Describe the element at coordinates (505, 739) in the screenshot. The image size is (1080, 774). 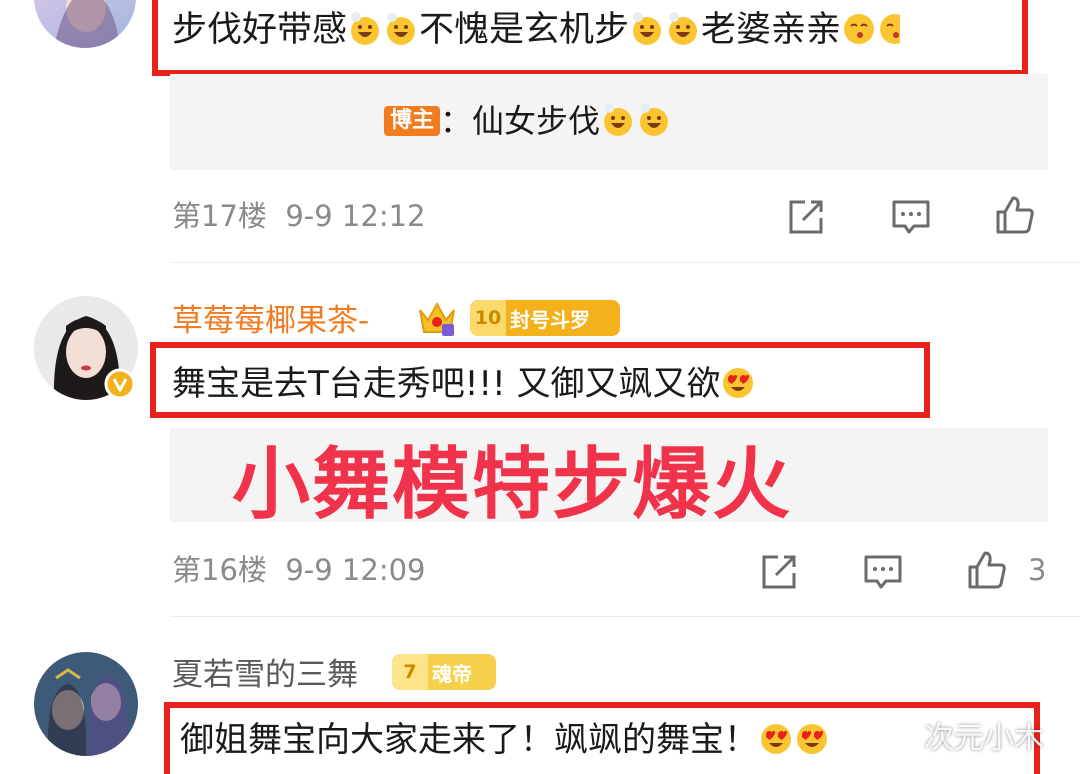
I see `comment-text: 御姐舞宝向大家走来了！飒飒的舞宝！` at that location.